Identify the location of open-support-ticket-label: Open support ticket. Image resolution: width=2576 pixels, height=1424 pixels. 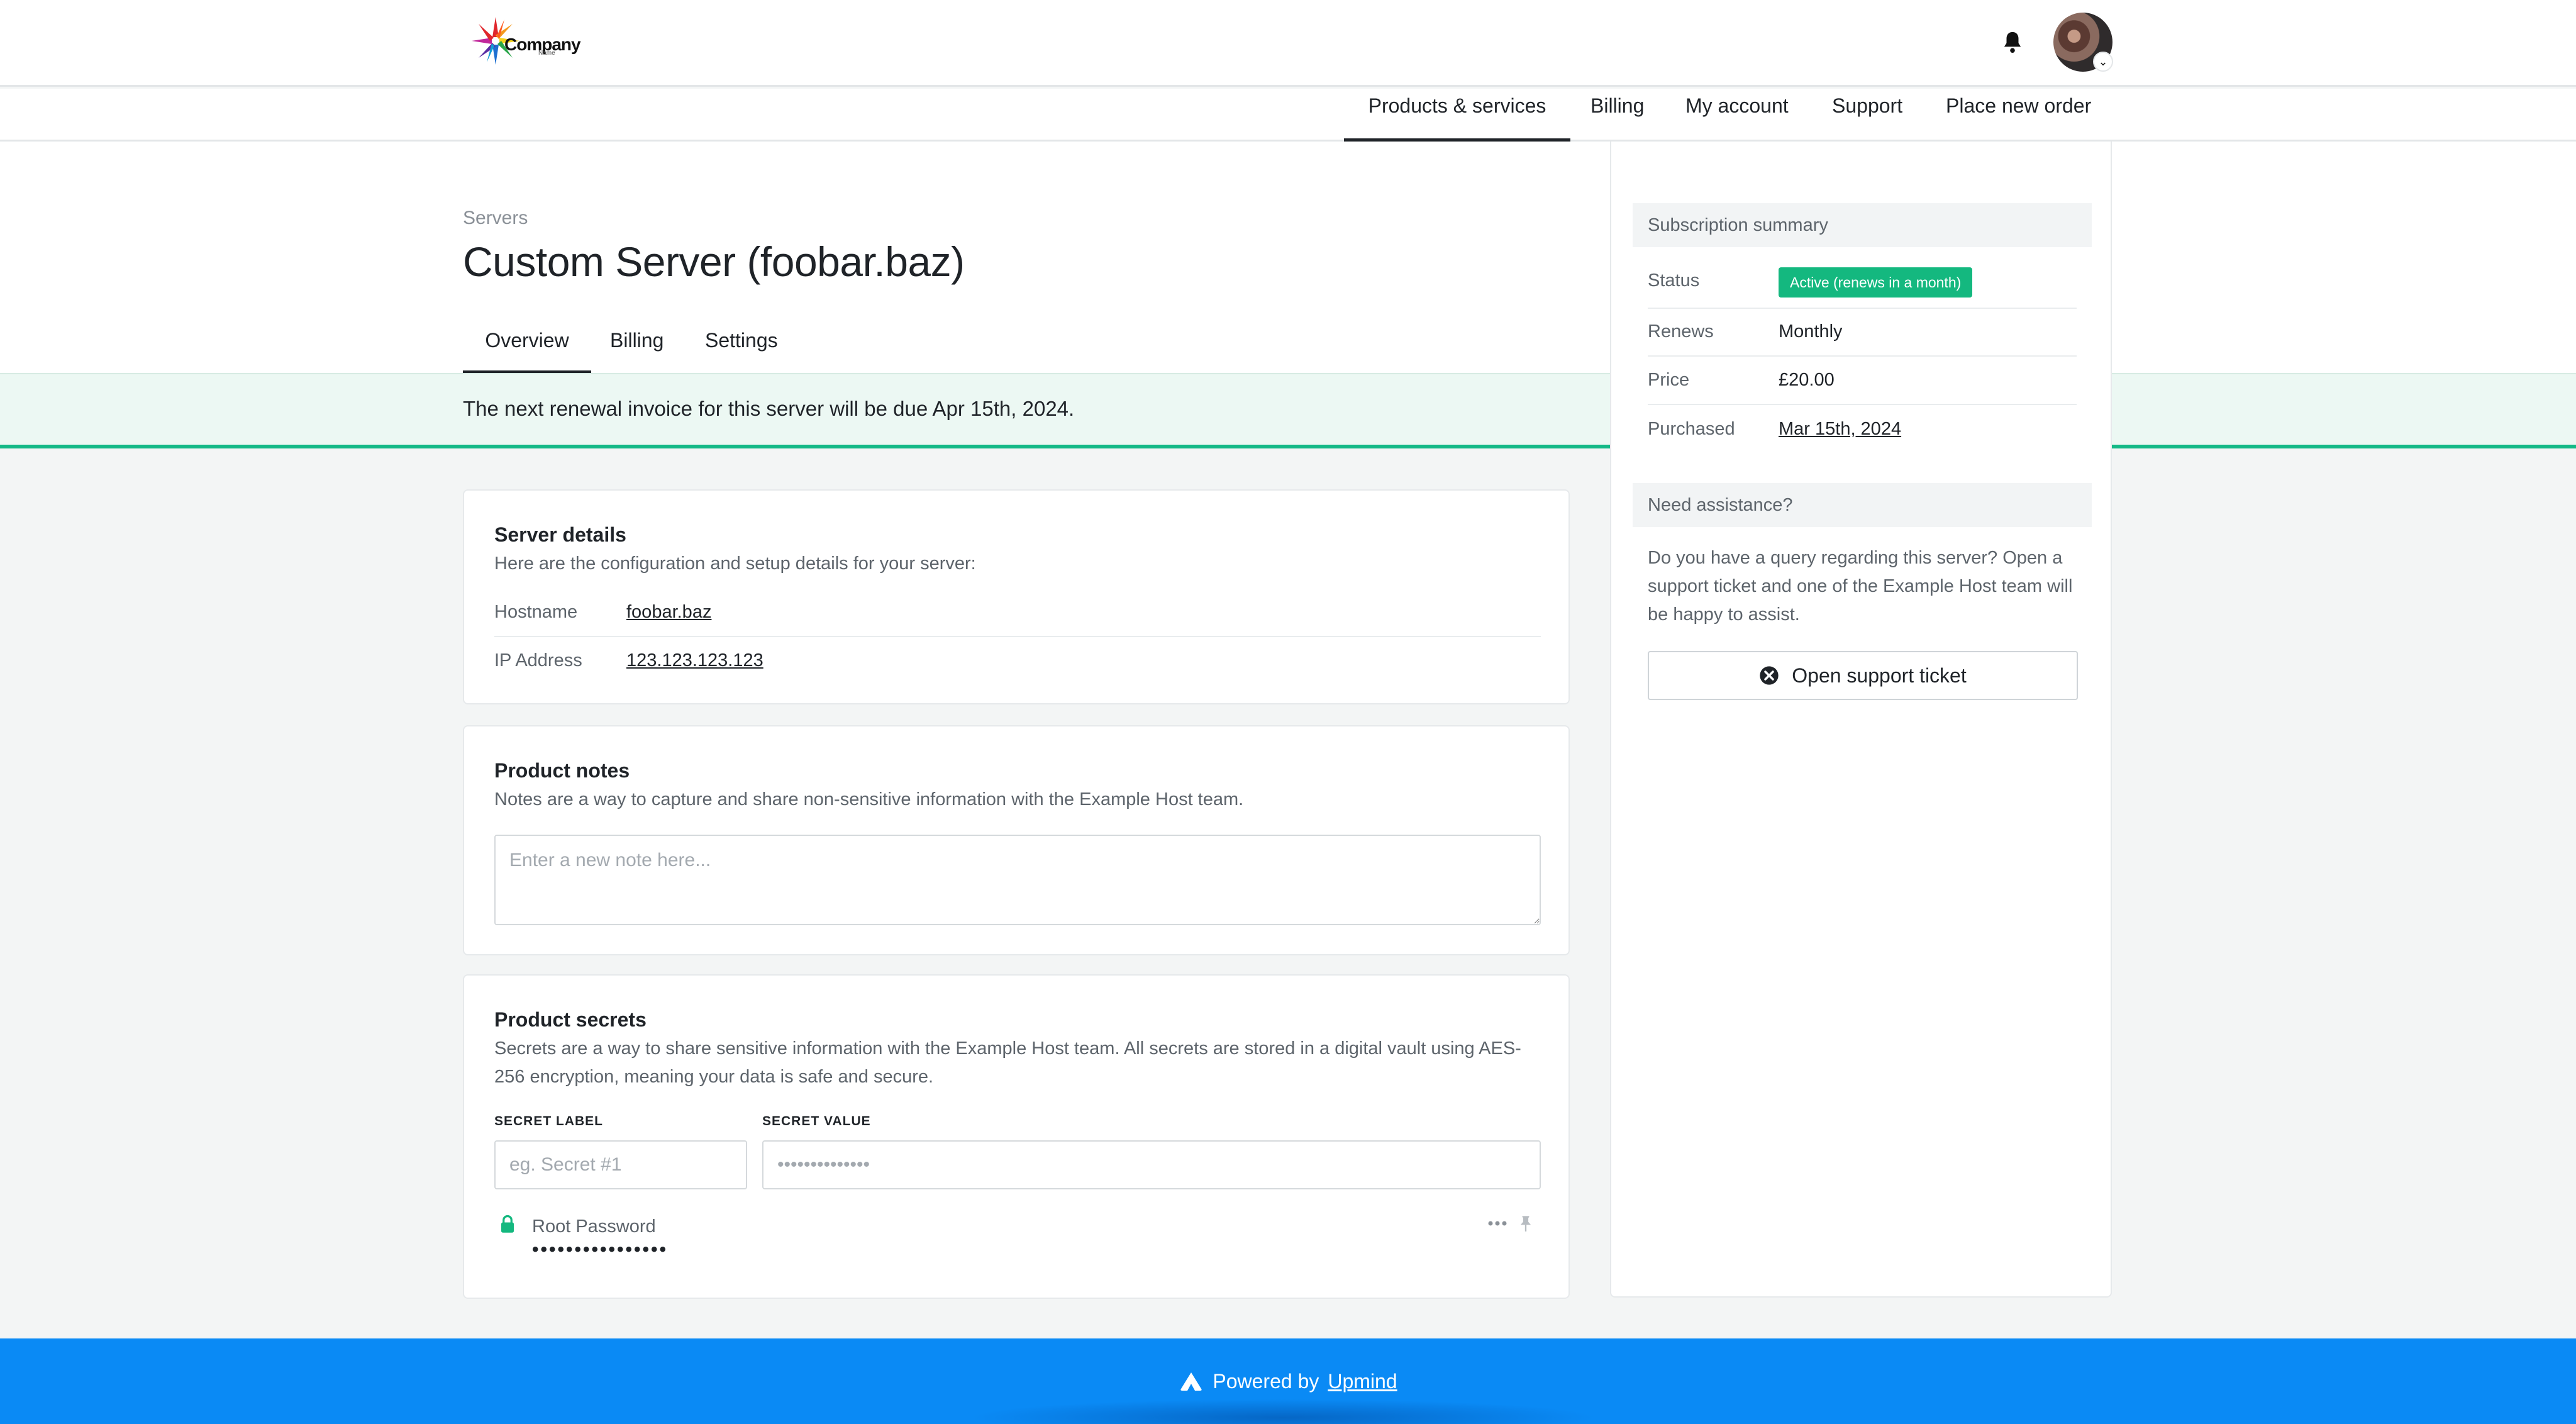
(1879, 675).